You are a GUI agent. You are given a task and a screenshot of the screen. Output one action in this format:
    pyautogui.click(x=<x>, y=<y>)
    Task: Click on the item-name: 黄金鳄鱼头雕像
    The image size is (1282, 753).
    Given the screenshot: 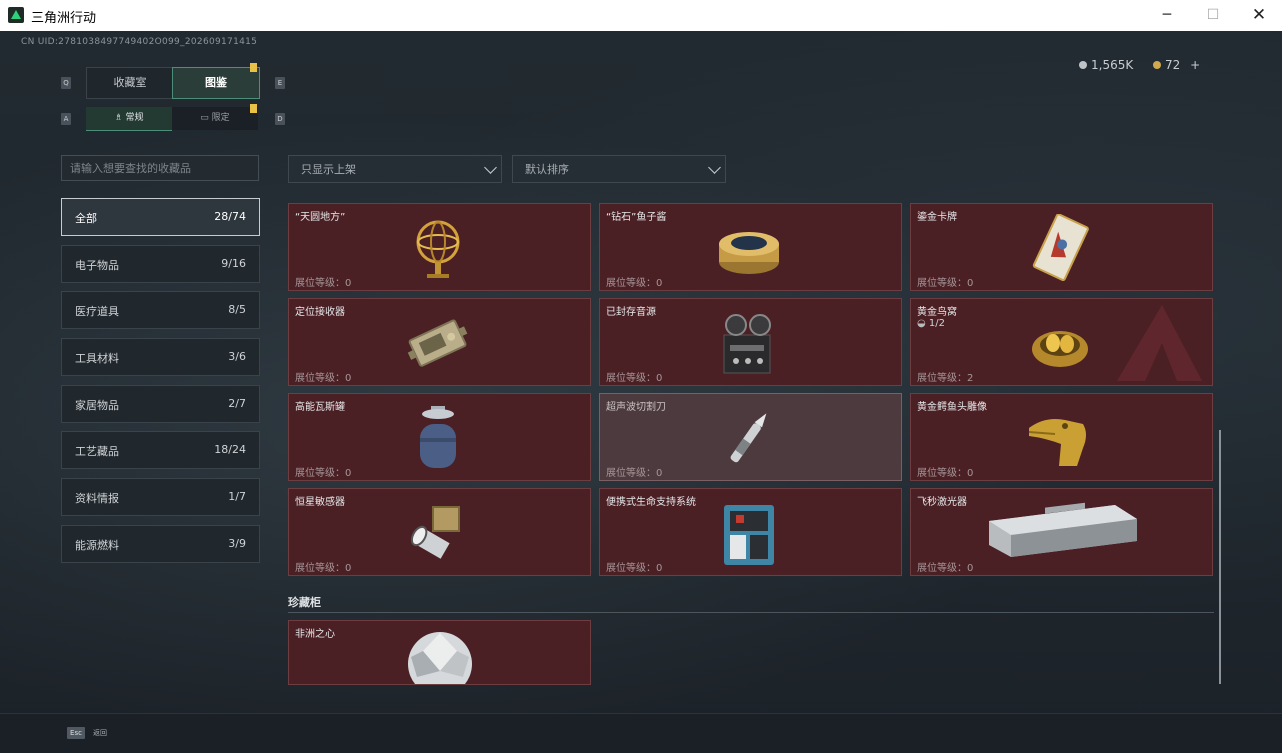 What is the action you would take?
    pyautogui.click(x=952, y=407)
    